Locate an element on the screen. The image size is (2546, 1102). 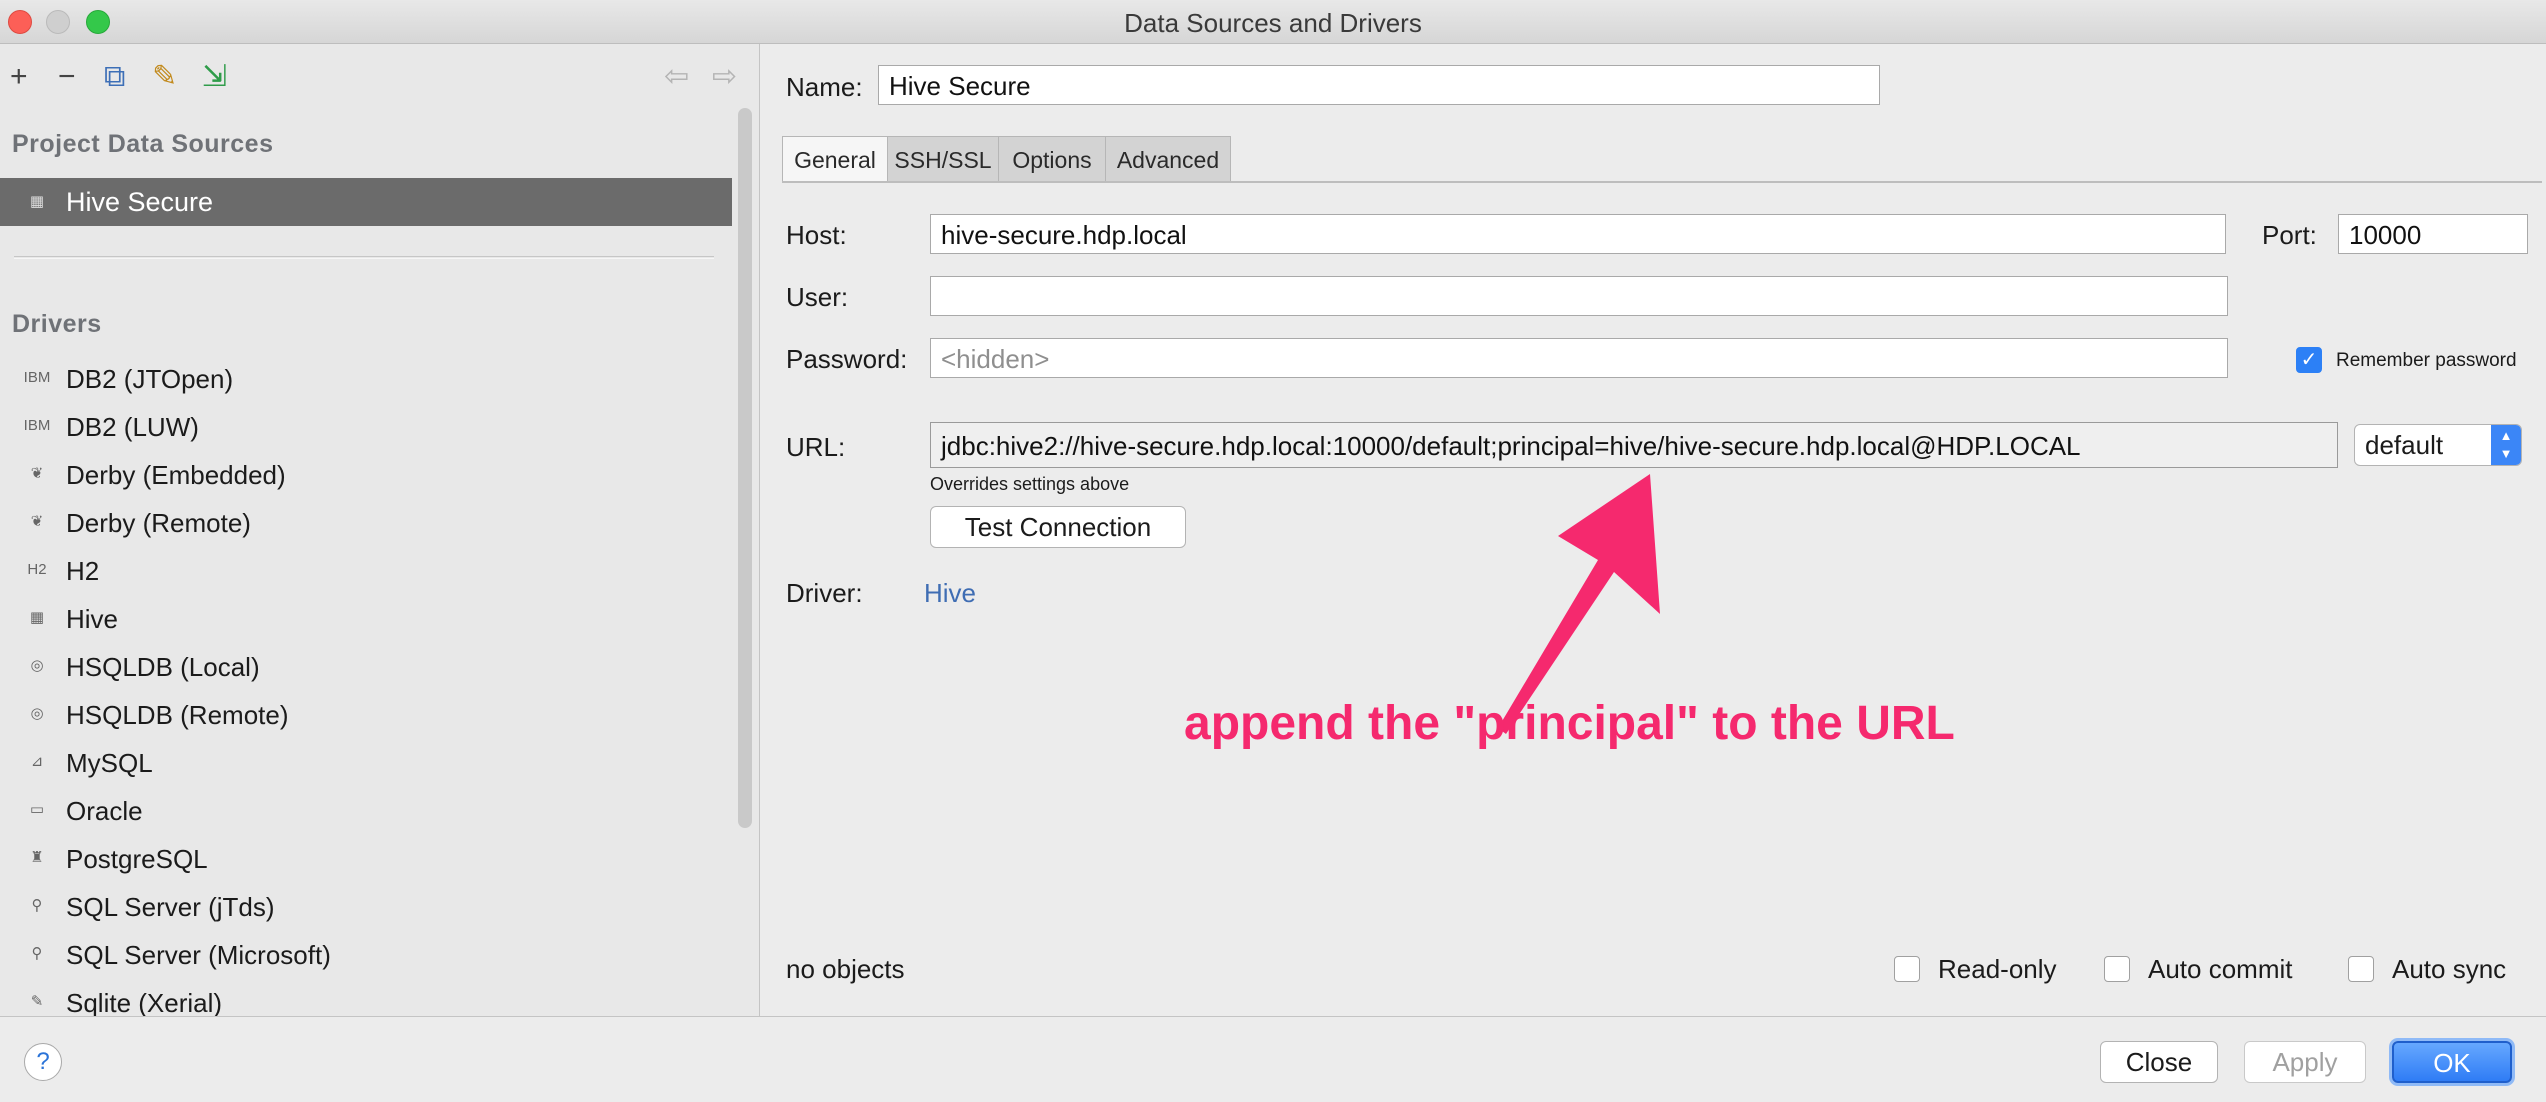
driver-item: ⊿ MySQL is located at coordinates (366, 762).